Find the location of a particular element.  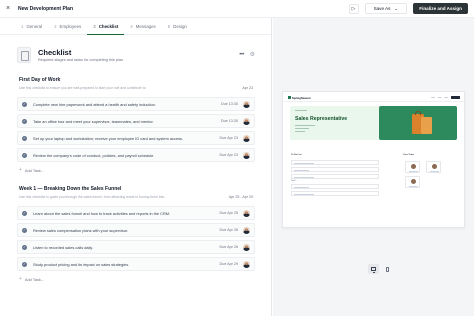

gear-icon: ⚙ is located at coordinates (252, 54).